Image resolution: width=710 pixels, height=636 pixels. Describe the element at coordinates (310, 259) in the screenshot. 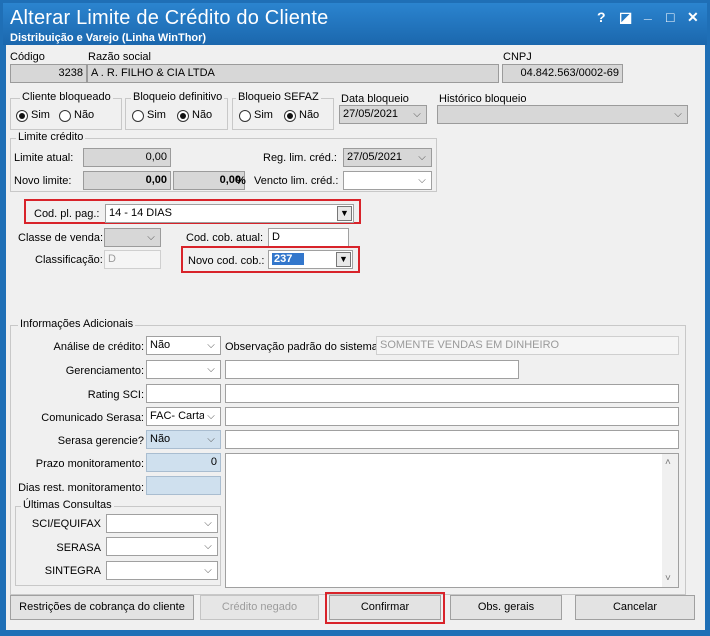

I see `novo-cod-cob-select: 237 ▼` at that location.